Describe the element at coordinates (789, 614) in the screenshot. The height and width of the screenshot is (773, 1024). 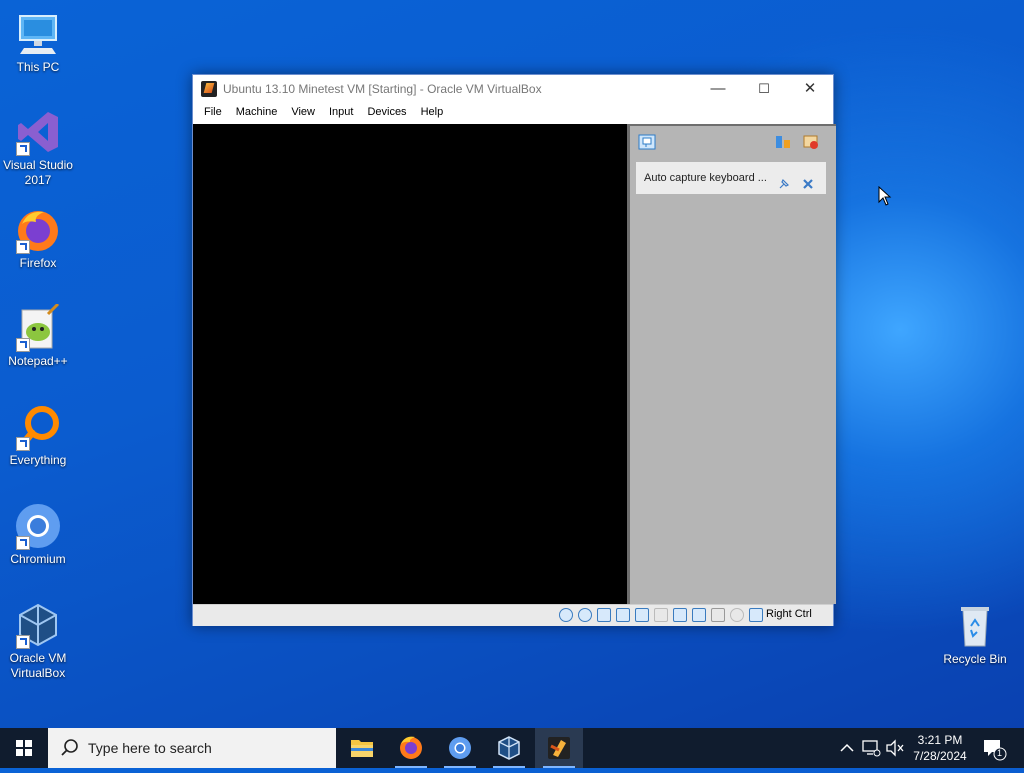
I see `host-key-label: Right Ctrl` at that location.